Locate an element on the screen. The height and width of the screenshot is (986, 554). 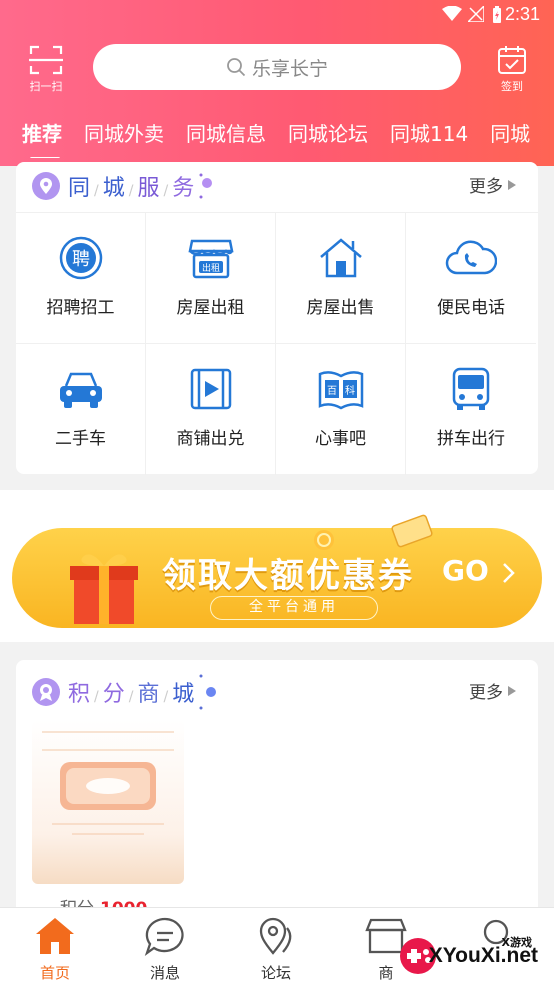
banner-title: 领取大额优惠券 is located at coordinates (288, 576).